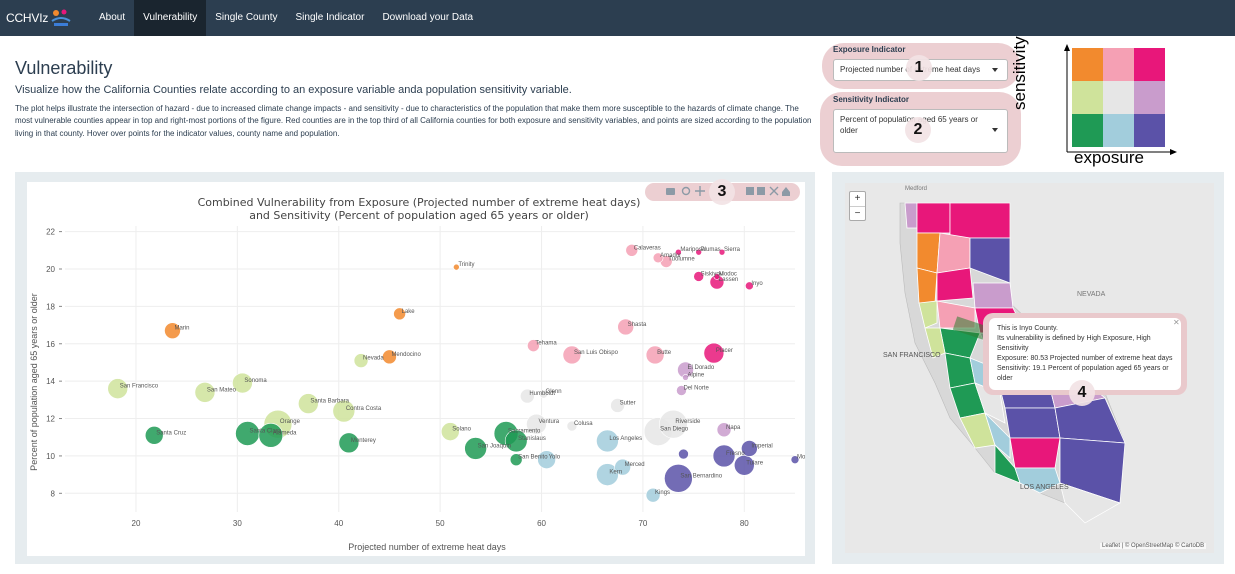  Describe the element at coordinates (700, 191) in the screenshot. I see `pan-icon` at that location.